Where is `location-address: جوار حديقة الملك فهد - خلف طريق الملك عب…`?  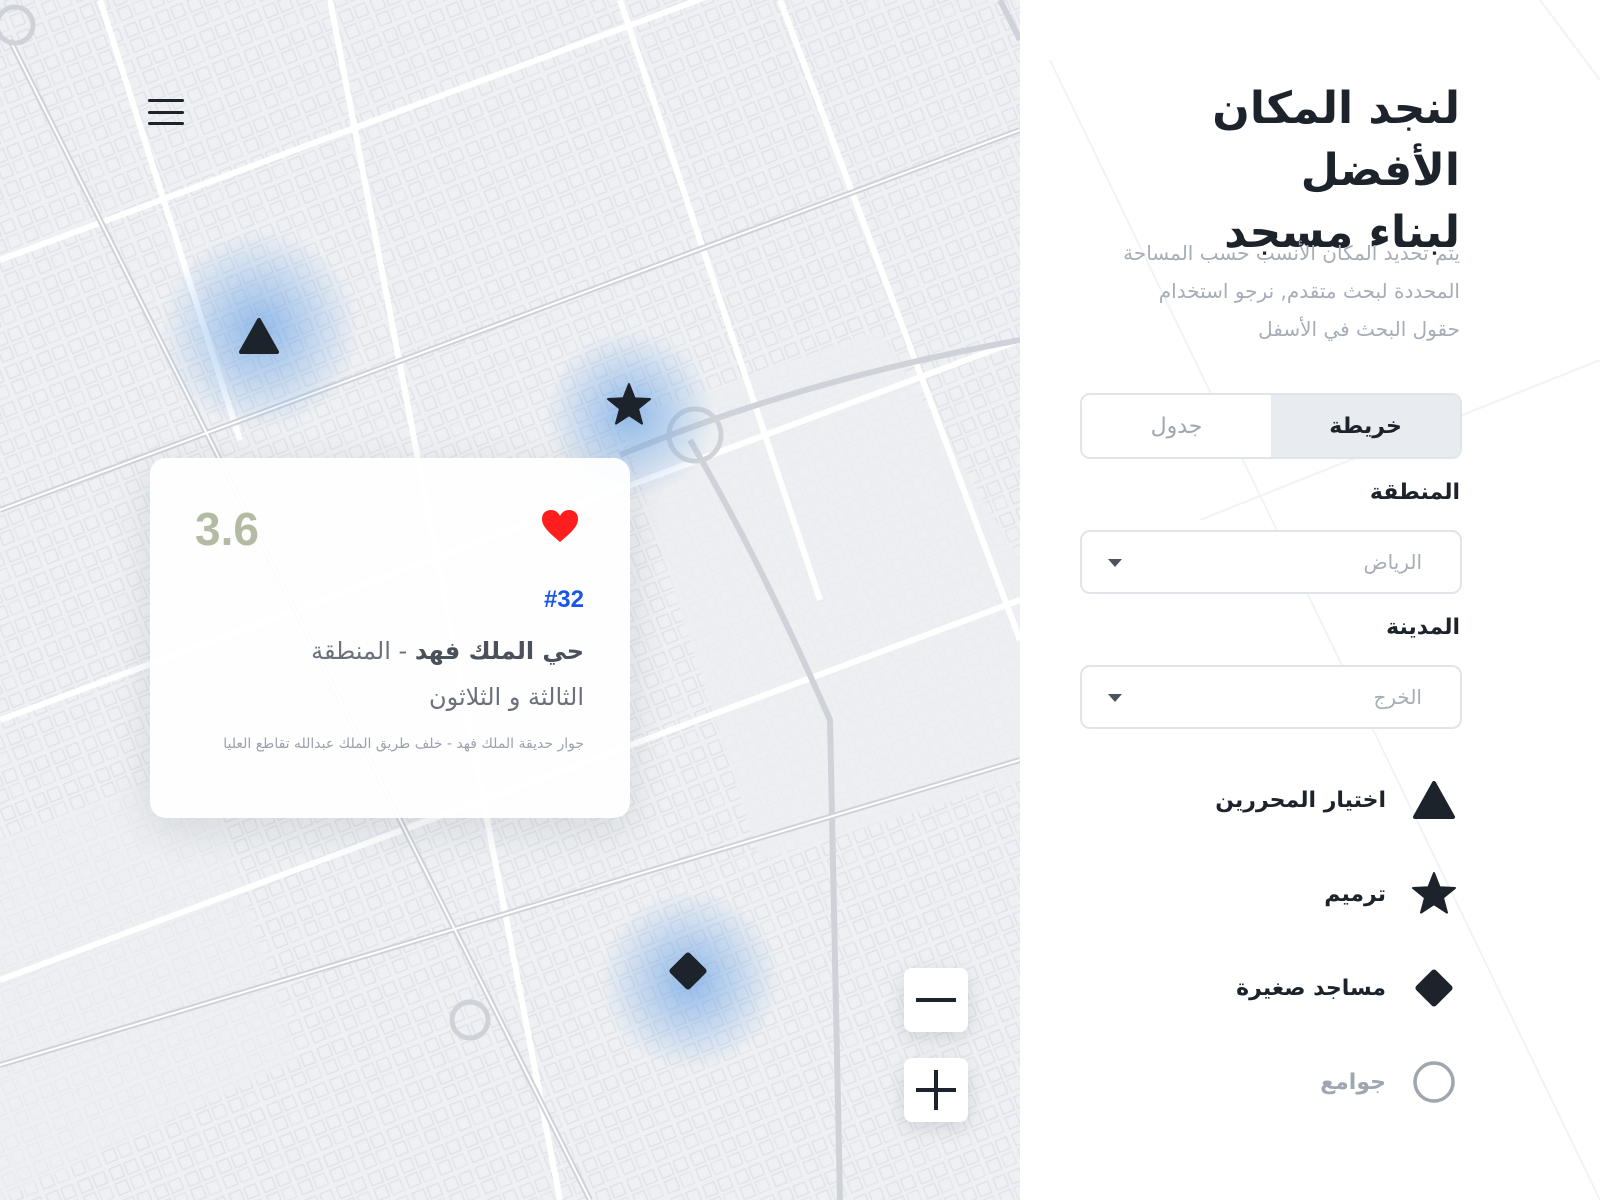
location-address: جوار حديقة الملك فهد - خلف طريق الملك عب… is located at coordinates (403, 744).